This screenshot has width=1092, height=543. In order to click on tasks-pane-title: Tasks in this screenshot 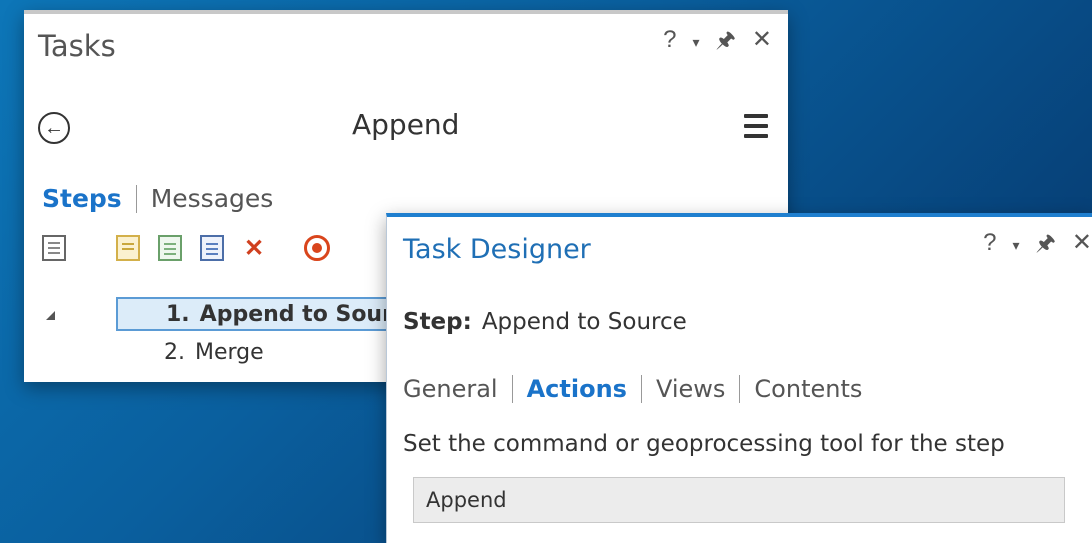, I will do `click(77, 46)`.